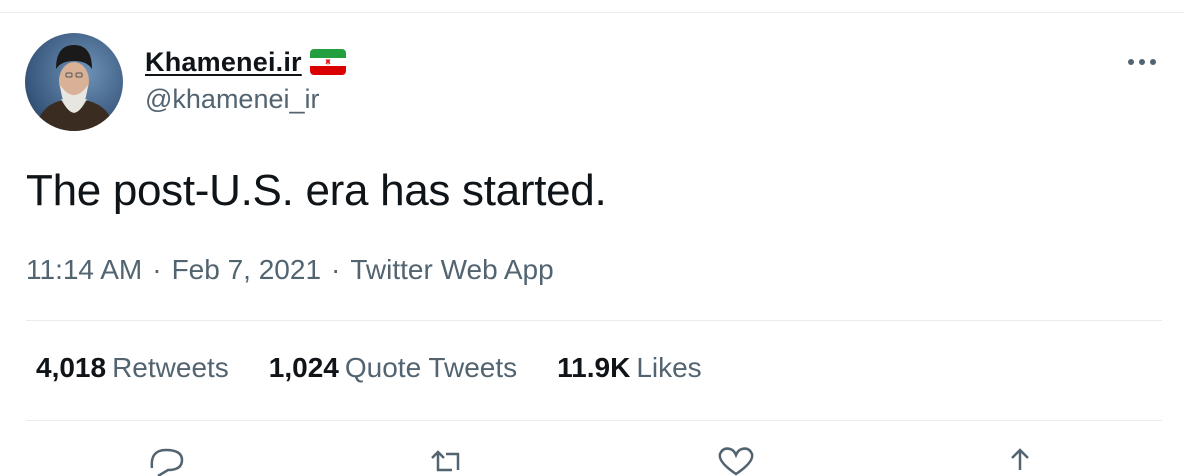  What do you see at coordinates (448, 461) in the screenshot?
I see `retweet-icon` at bounding box center [448, 461].